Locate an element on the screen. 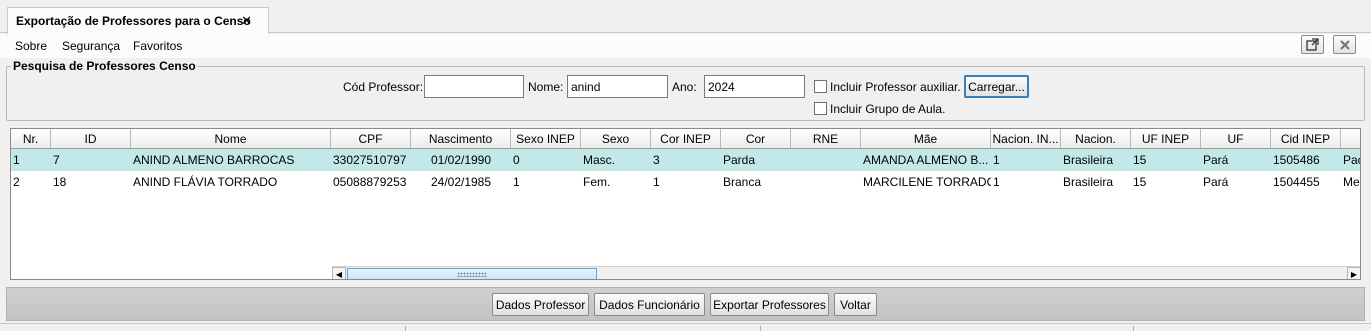  incluir-grupo-checkbox is located at coordinates (820, 108).